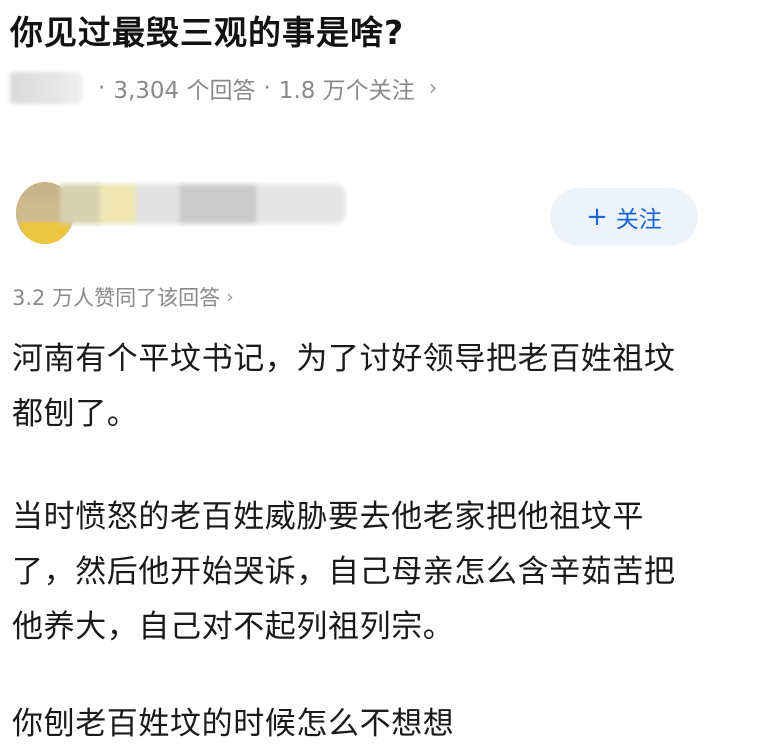  Describe the element at coordinates (384, 387) in the screenshot. I see `answer-paragraph: 河南有个平坟书记，为了讨好领导把老百姓祖坟 都刨了。` at that location.